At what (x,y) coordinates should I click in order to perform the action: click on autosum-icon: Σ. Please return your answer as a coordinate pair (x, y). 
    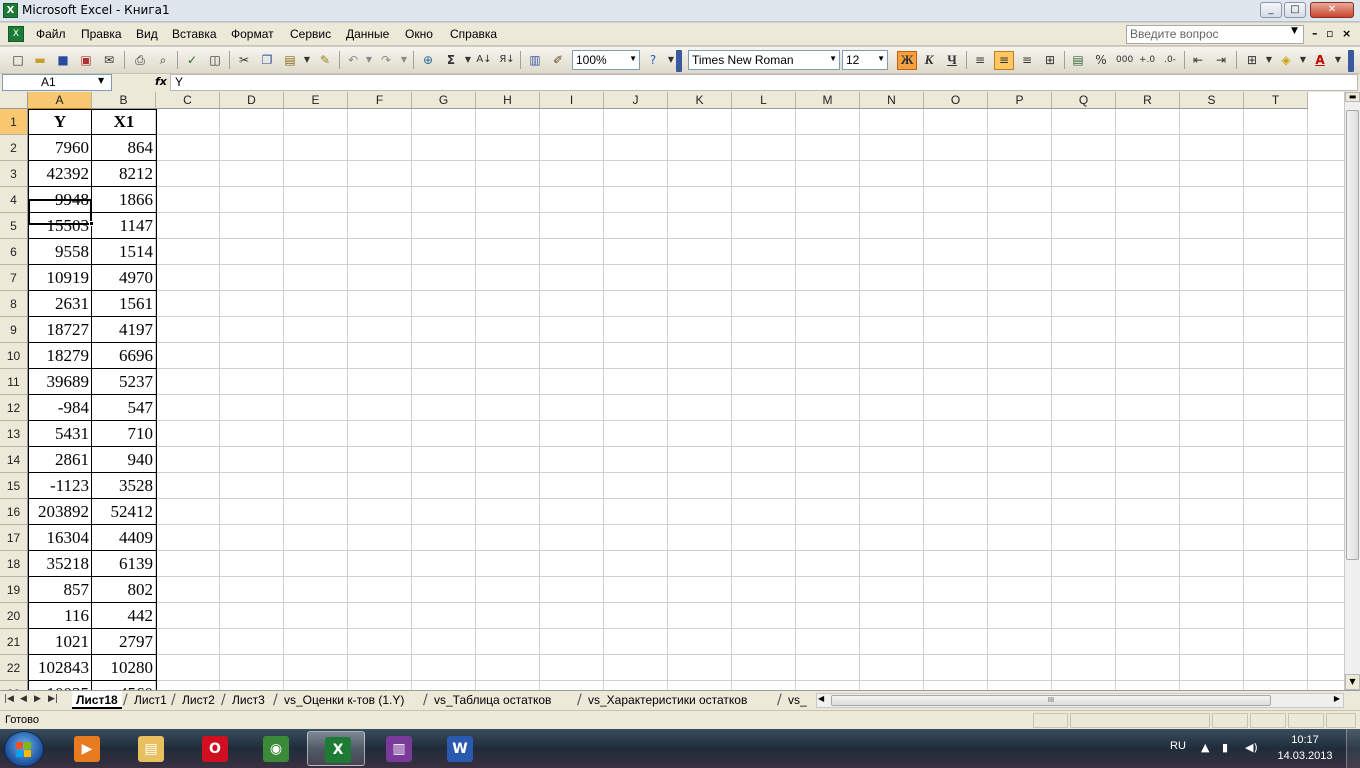
    Looking at the image, I should click on (451, 60).